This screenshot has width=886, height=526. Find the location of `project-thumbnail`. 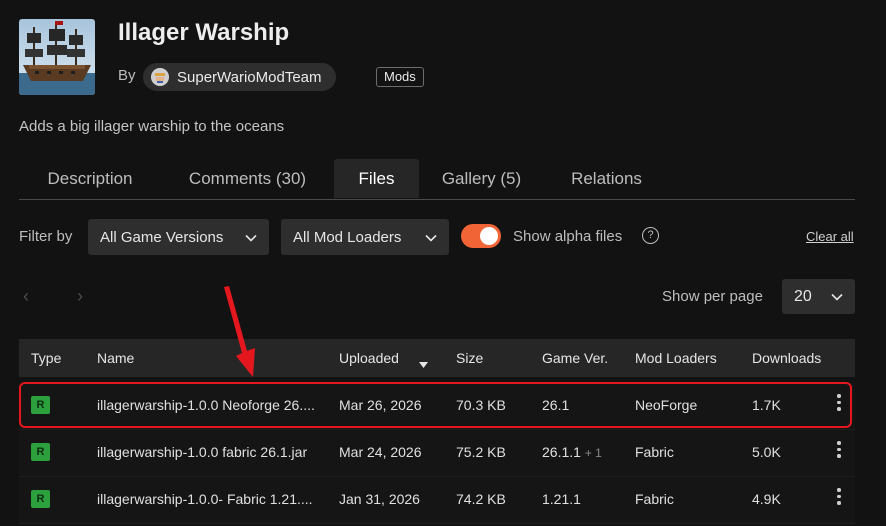

project-thumbnail is located at coordinates (57, 57).